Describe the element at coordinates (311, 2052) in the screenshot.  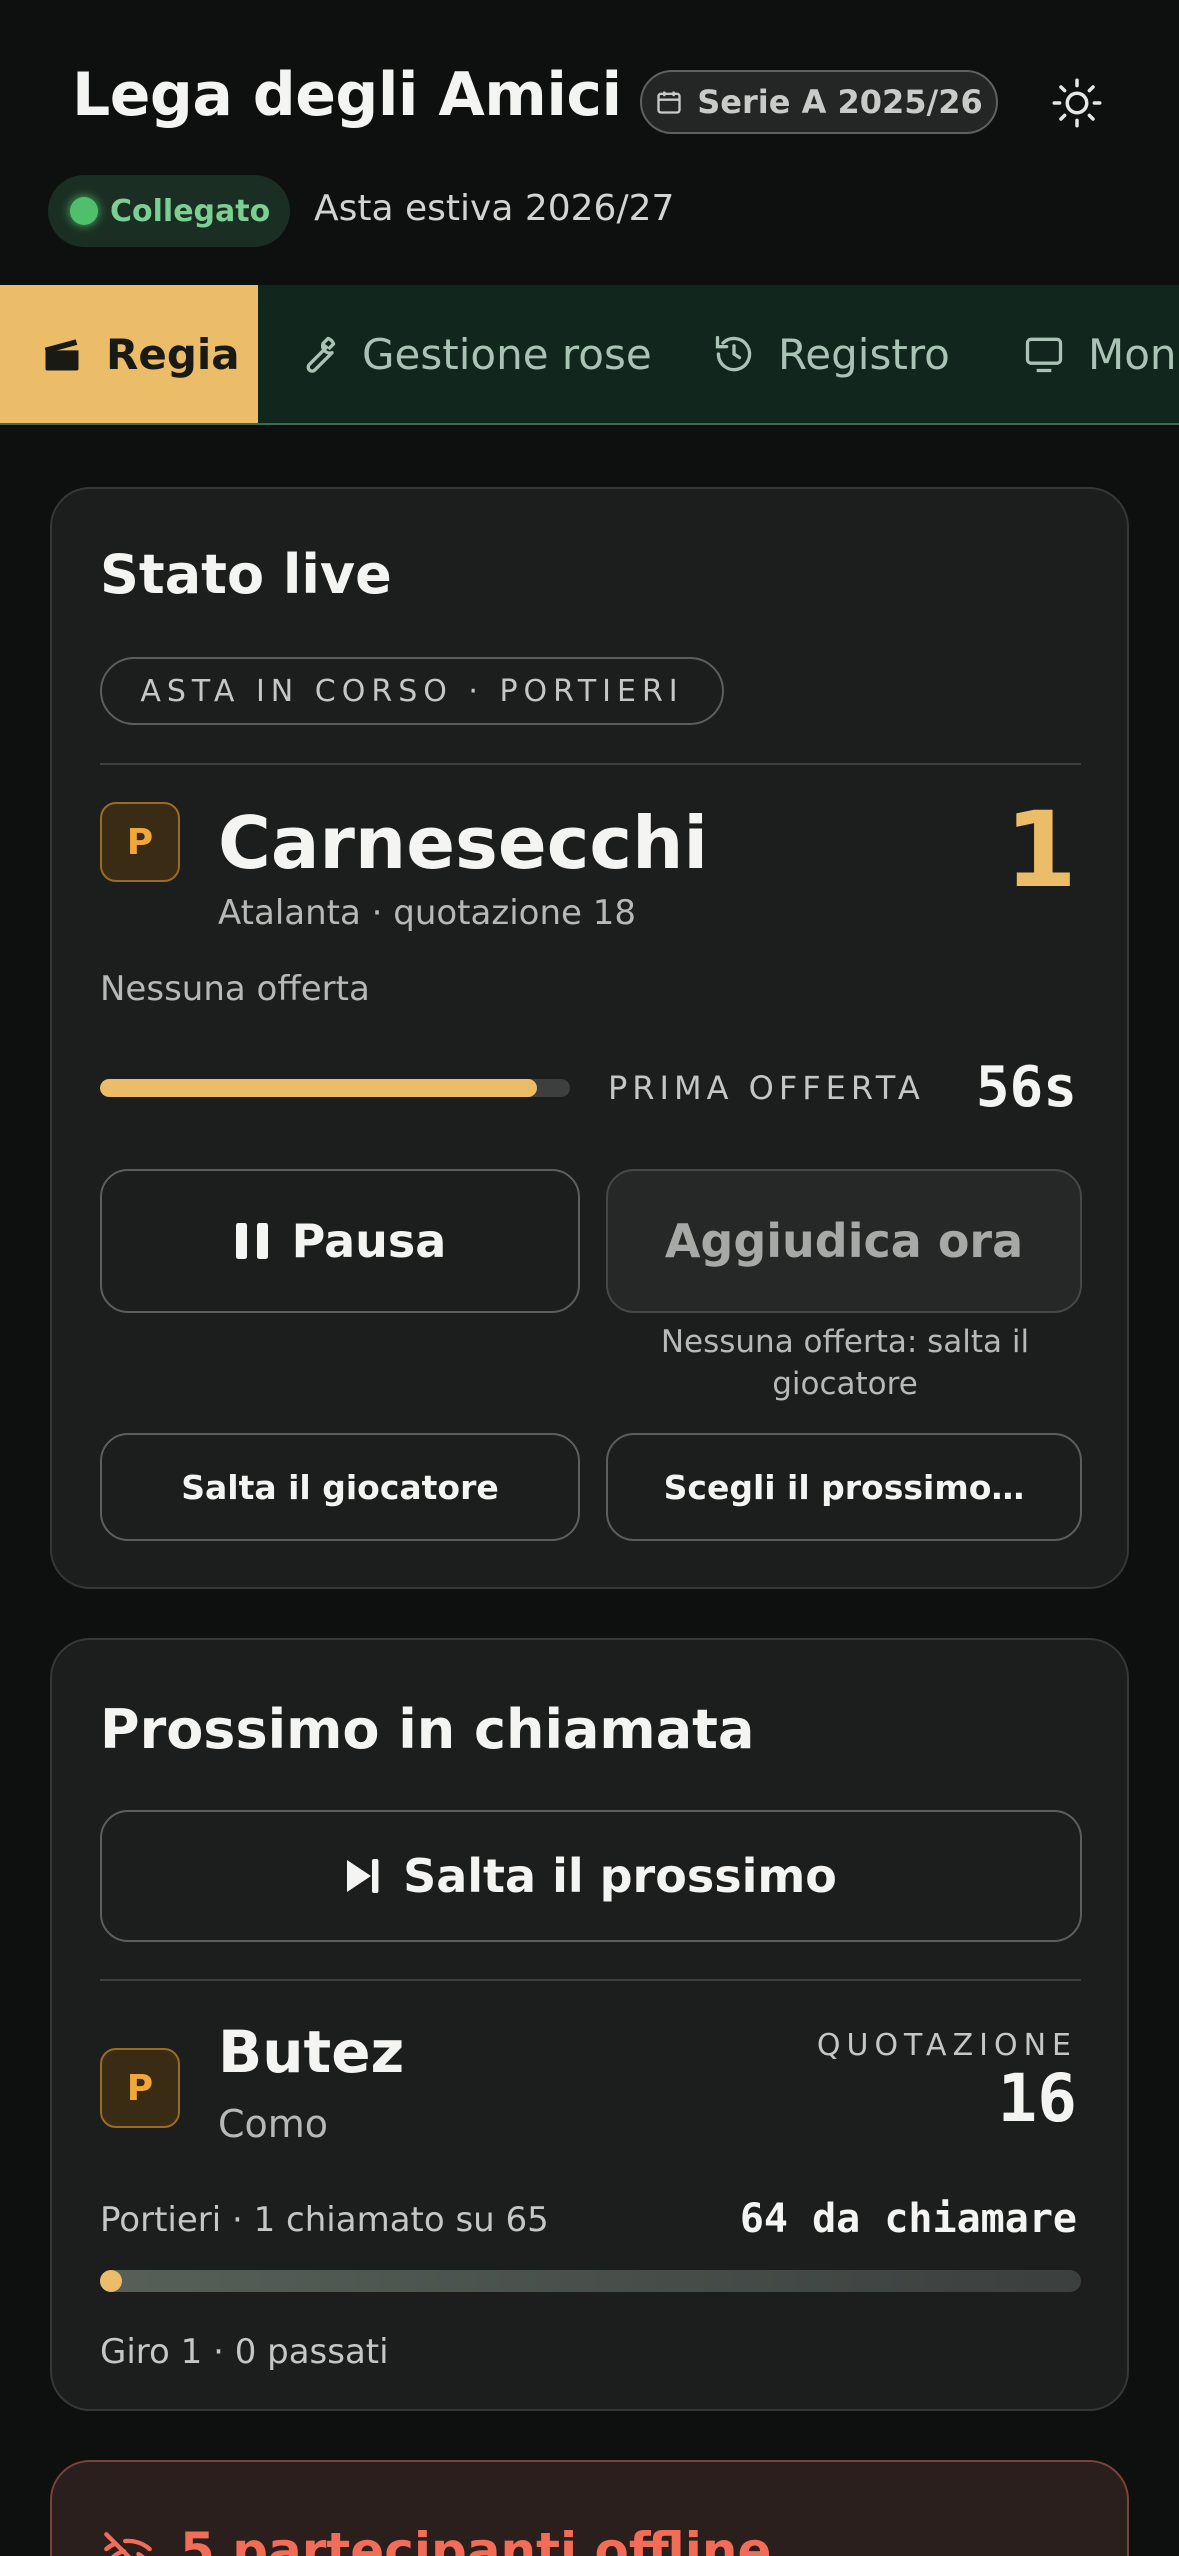
I see `next-player-name: Butez` at that location.